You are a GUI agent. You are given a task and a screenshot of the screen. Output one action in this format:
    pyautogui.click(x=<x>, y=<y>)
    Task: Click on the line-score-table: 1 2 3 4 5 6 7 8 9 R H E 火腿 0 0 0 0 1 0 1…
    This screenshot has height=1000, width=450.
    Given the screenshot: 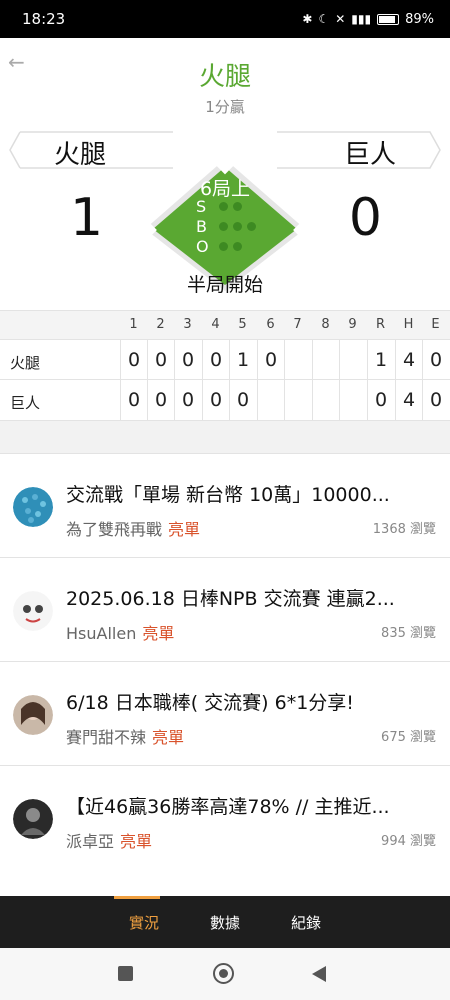 What is the action you would take?
    pyautogui.click(x=225, y=365)
    